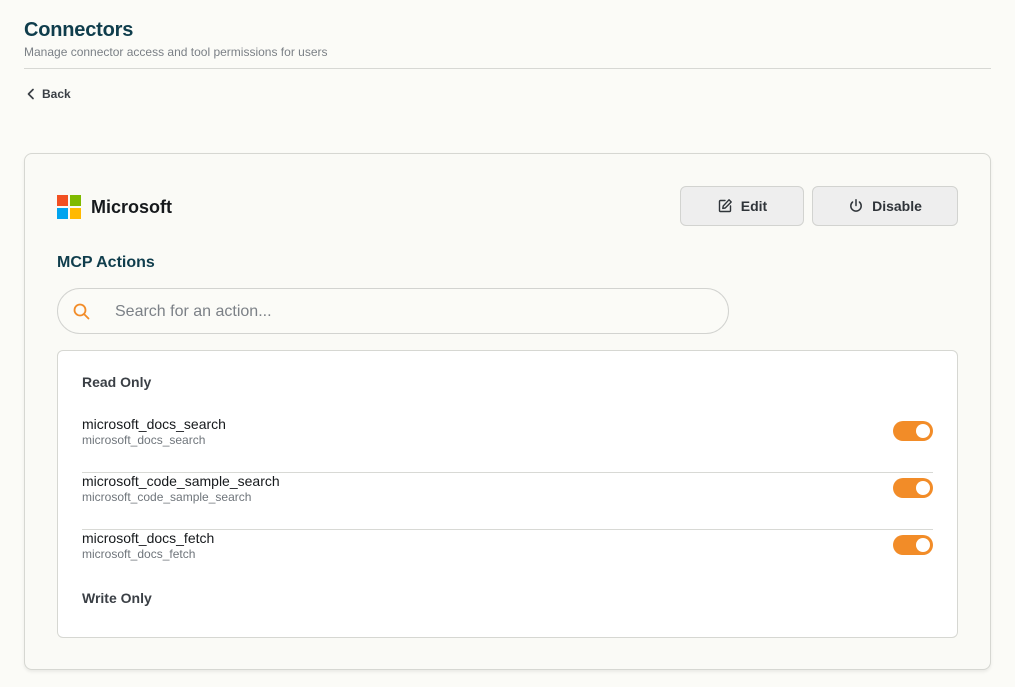 This screenshot has width=1015, height=687. Describe the element at coordinates (856, 206) in the screenshot. I see `power-icon` at that location.